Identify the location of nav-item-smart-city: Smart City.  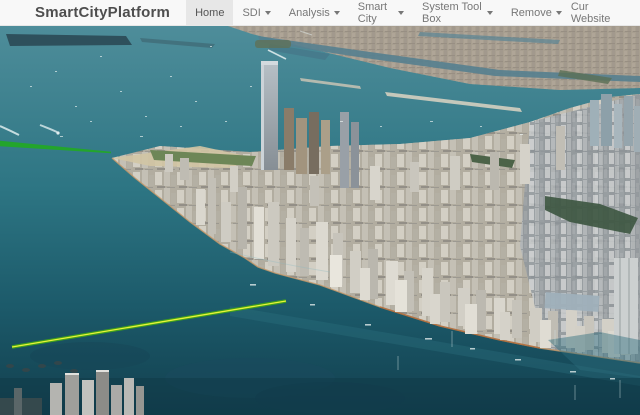
(381, 12).